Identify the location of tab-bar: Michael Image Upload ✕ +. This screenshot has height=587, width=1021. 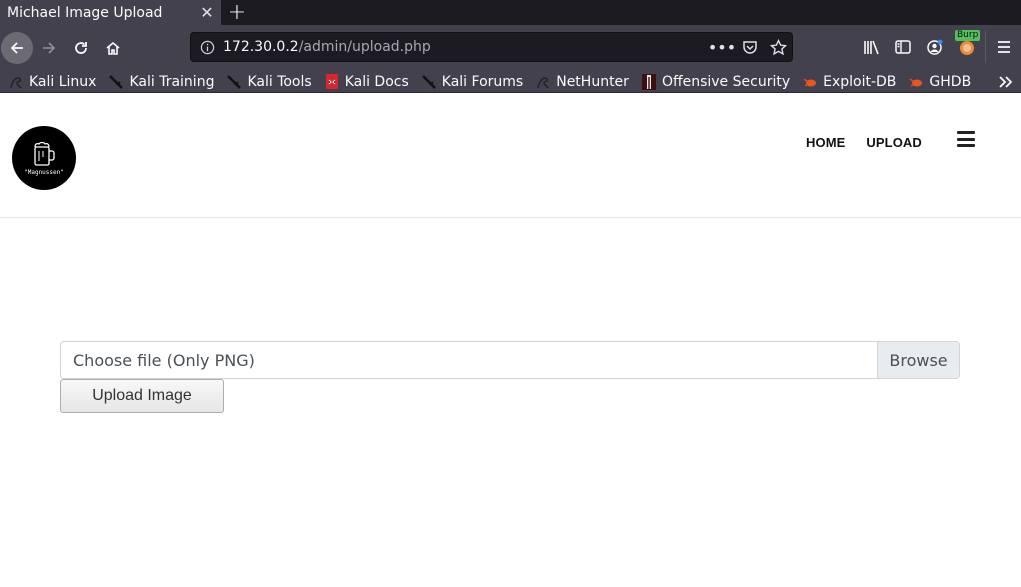
(510, 12).